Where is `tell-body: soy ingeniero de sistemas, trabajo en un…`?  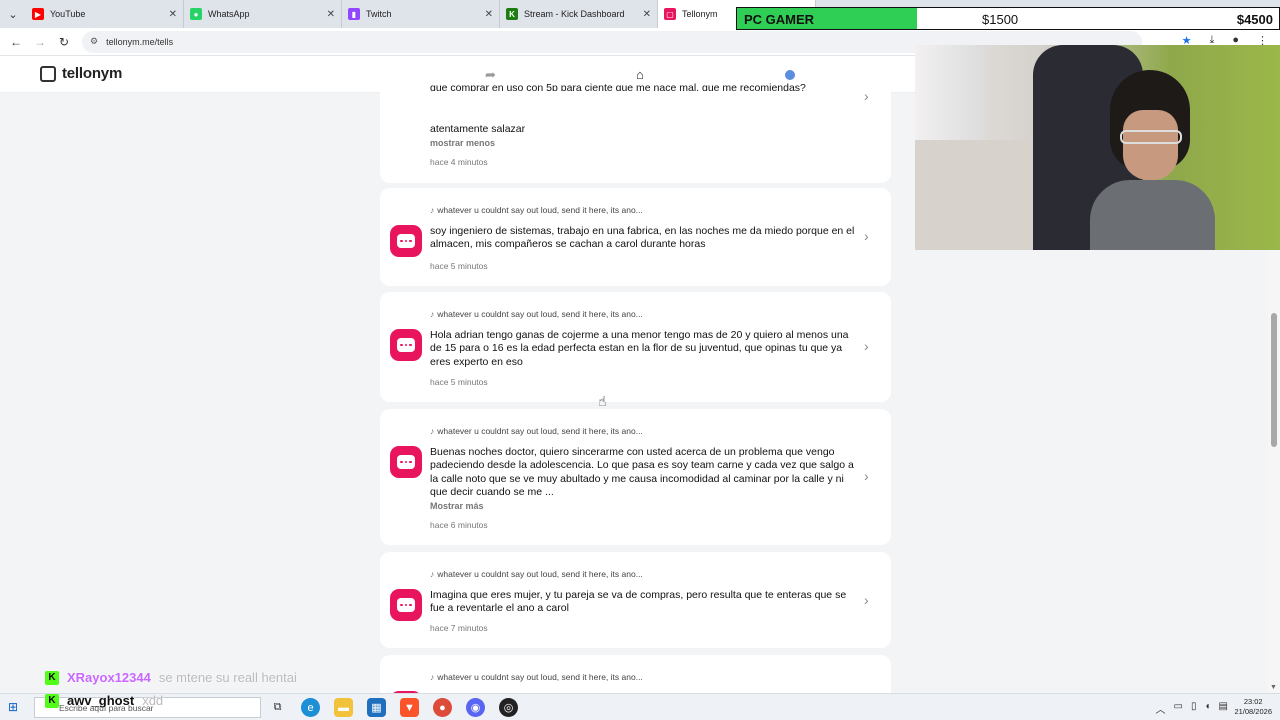
tell-body: soy ingeniero de sistemas, trabajo en un… is located at coordinates (642, 238).